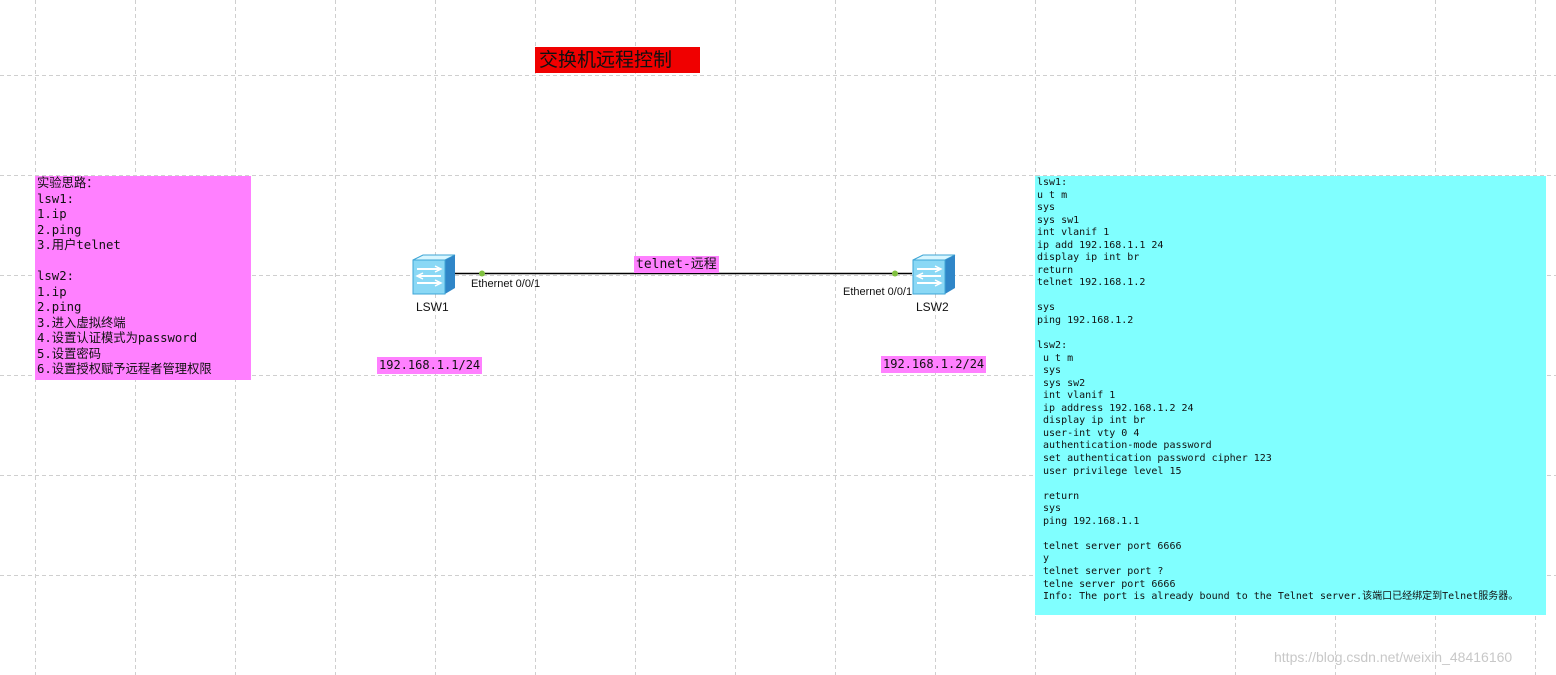 This screenshot has height=675, width=1556. I want to click on command-line: authentication-mode password, so click(1124, 446).